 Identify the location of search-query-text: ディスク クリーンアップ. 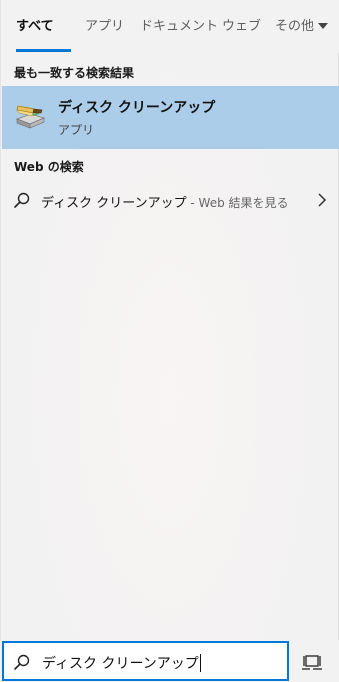
(120, 664).